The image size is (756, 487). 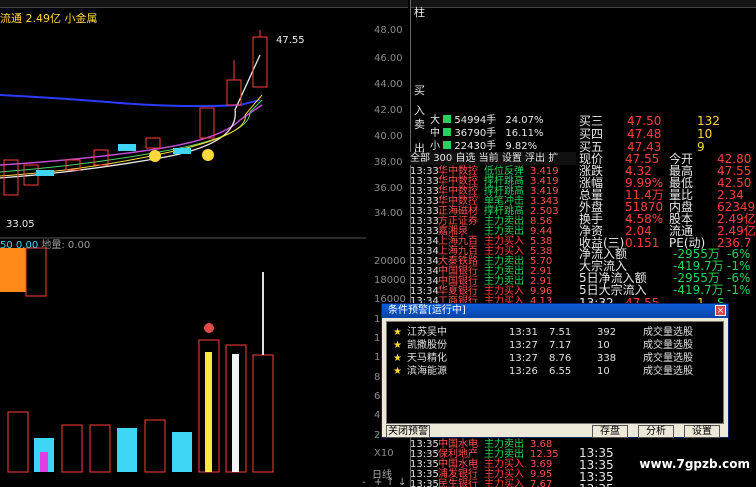 I want to click on flow-pct: 24.07%, so click(x=524, y=120).